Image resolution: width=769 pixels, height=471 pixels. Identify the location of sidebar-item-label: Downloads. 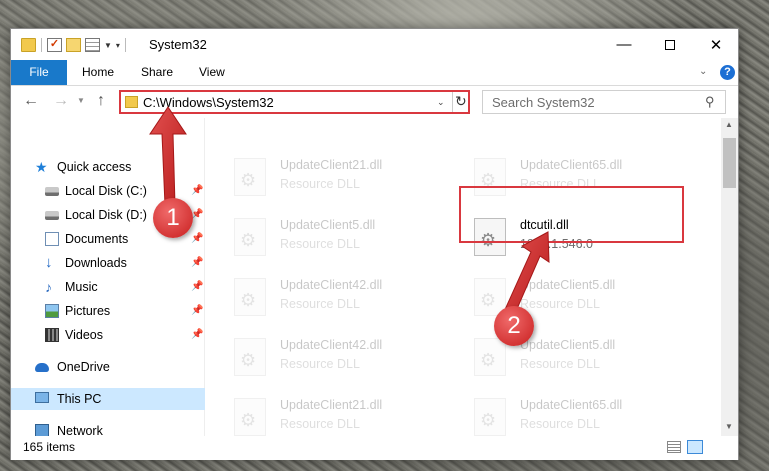
(96, 263).